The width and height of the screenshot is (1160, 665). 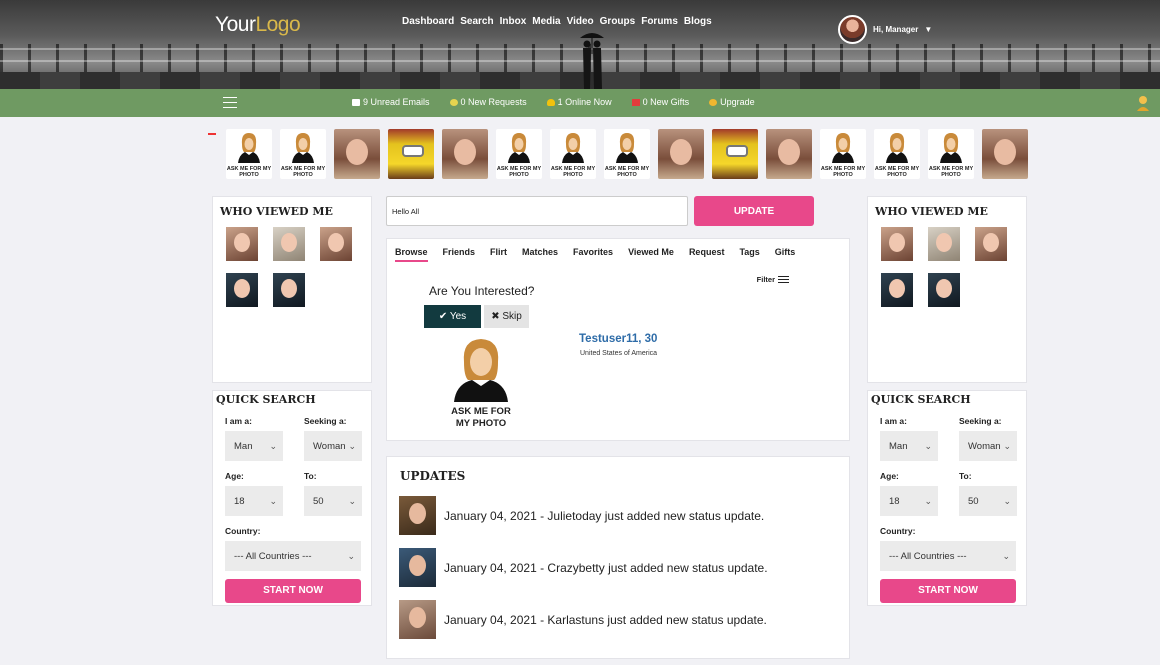 I want to click on nav-blogs: Blogs, so click(x=698, y=21).